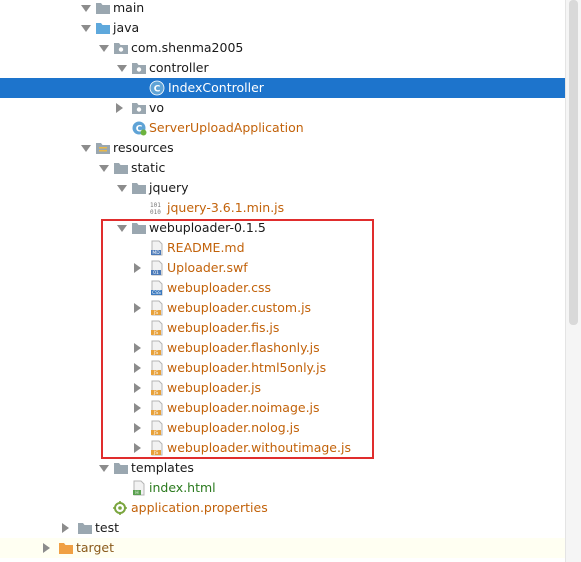  I want to click on tree-row-label: index.html, so click(182, 487).